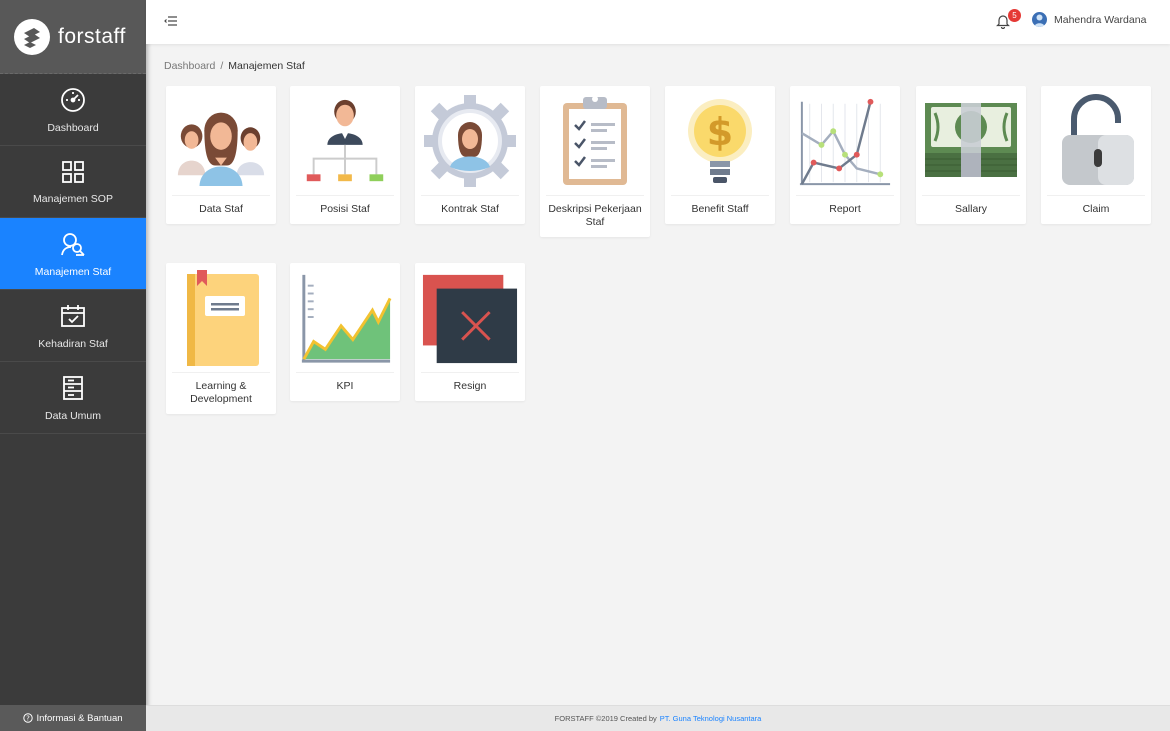 This screenshot has height=731, width=1170. I want to click on card-label: Learning & Development, so click(221, 392).